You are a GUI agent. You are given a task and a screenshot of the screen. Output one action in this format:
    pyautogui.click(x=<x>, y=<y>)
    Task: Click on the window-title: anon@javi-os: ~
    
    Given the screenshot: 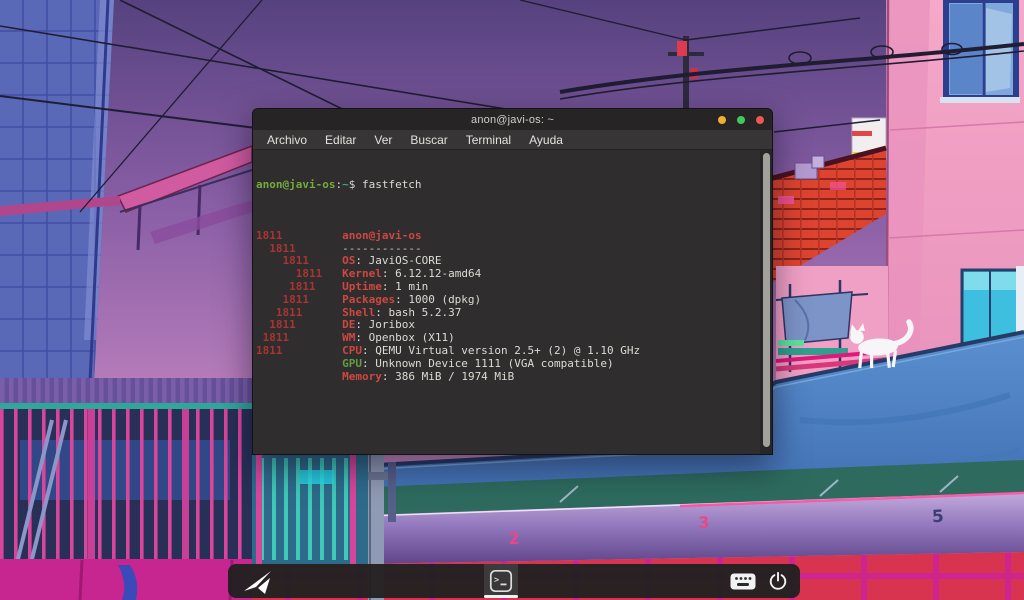 What is the action you would take?
    pyautogui.click(x=512, y=119)
    